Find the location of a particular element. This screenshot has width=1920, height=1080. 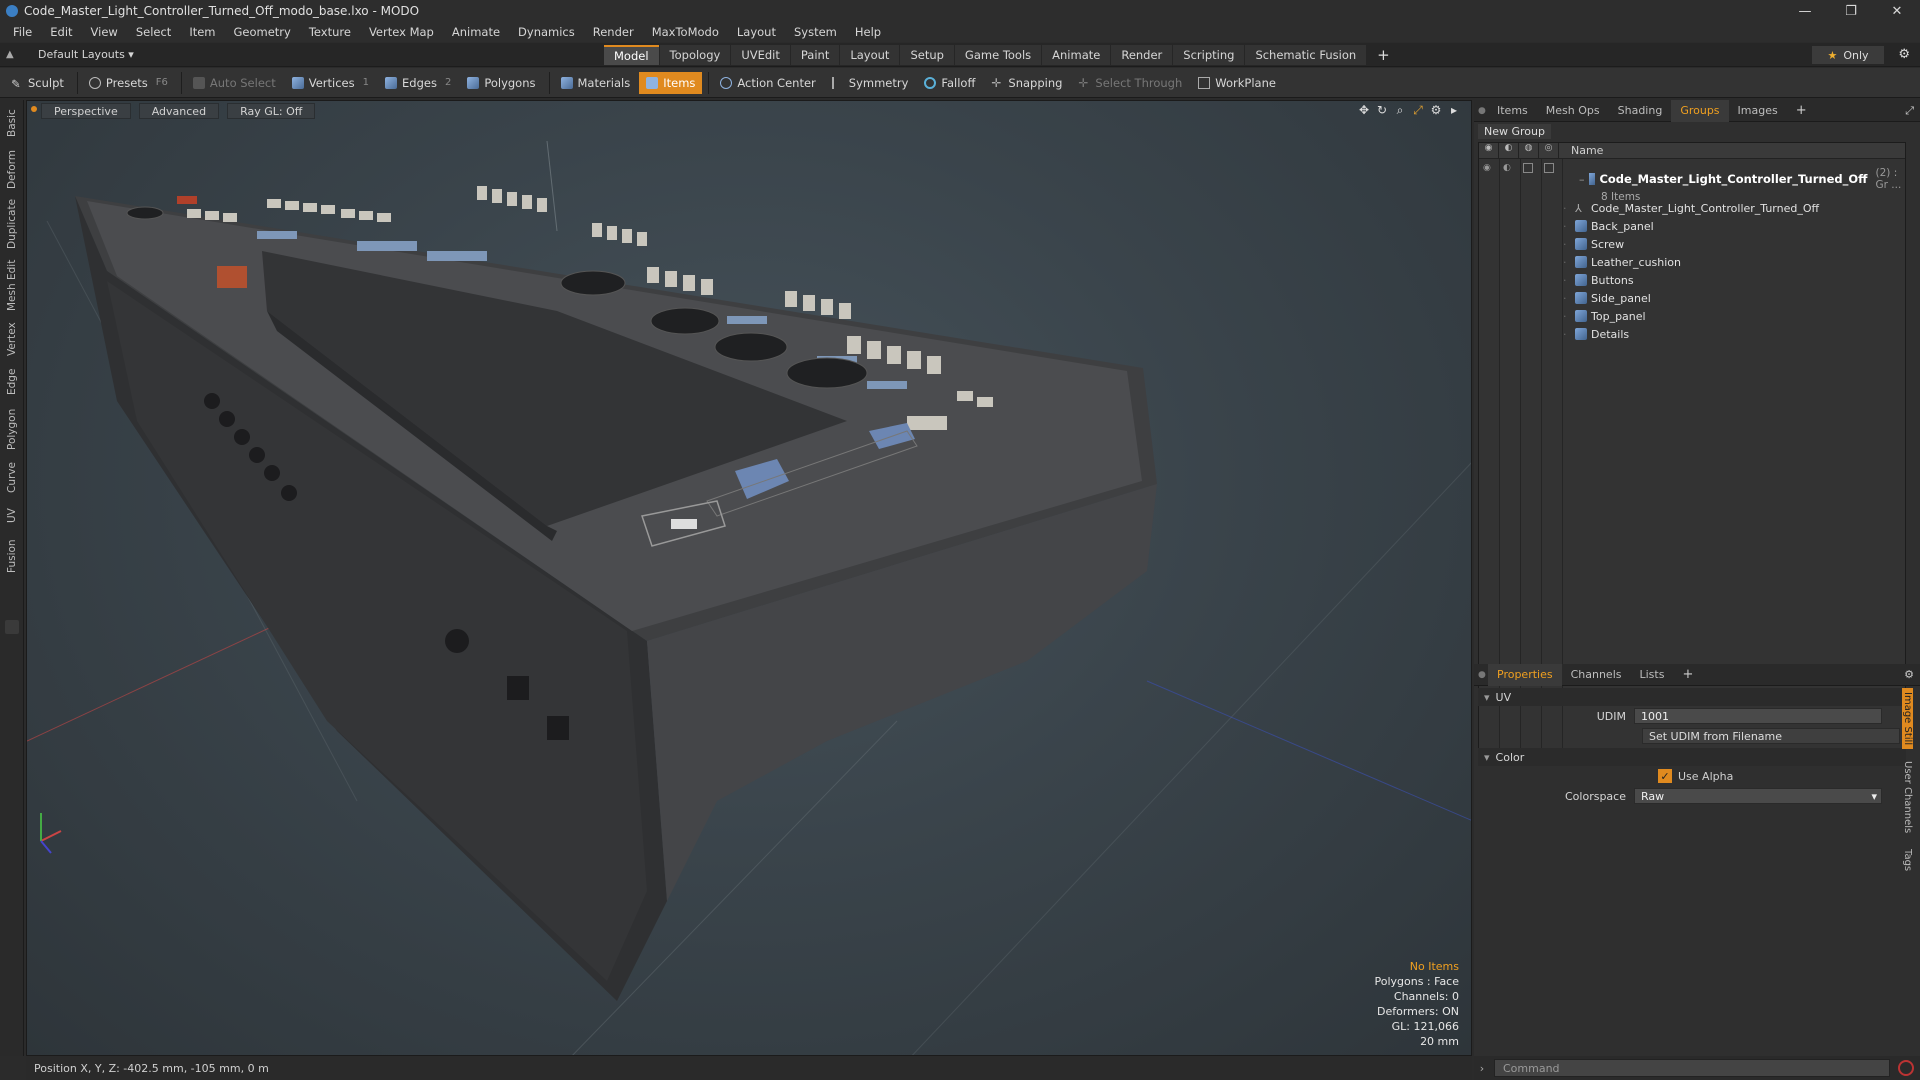

color-section-header: ▾ Color is located at coordinates (1692, 757).